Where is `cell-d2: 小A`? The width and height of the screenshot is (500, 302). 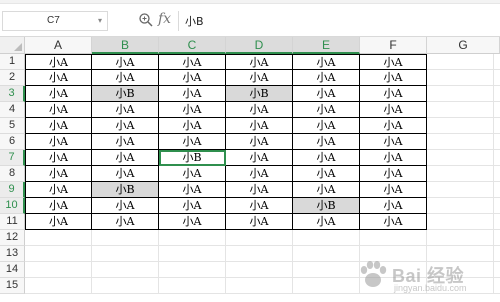 cell-d2: 小A is located at coordinates (259, 78).